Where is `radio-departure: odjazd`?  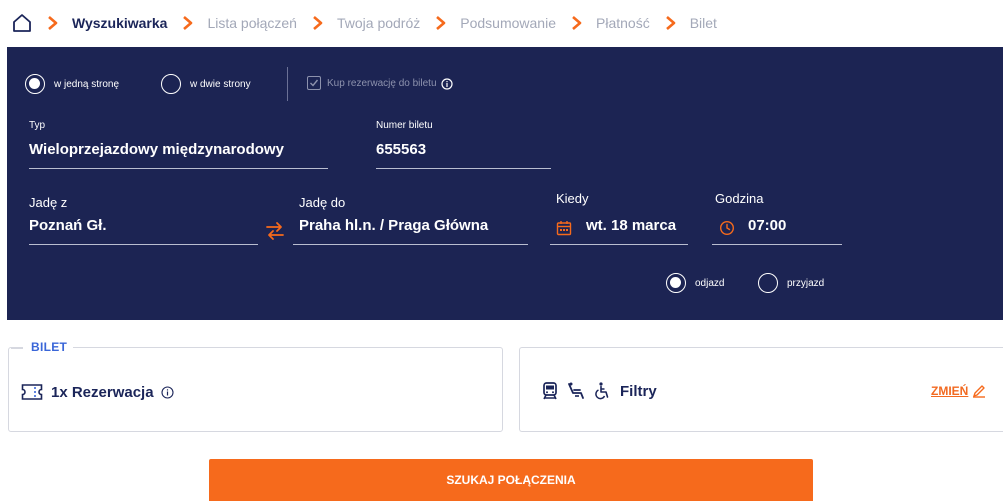
radio-departure: odjazd is located at coordinates (695, 283).